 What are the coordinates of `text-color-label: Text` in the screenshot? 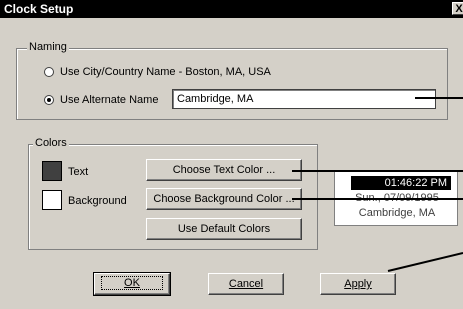 It's located at (78, 172).